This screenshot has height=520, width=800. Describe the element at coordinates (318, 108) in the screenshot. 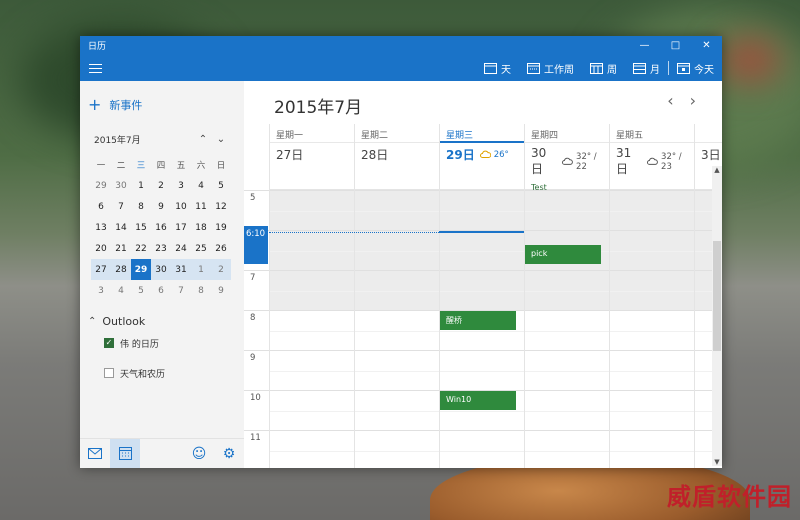

I see `page-title: 2015年7月` at that location.